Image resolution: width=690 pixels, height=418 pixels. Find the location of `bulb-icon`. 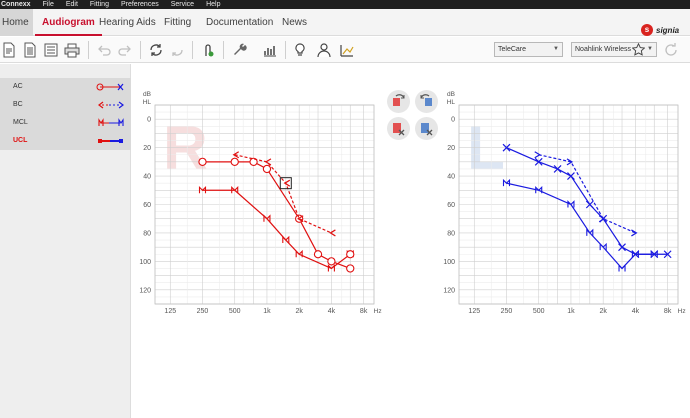

bulb-icon is located at coordinates (300, 50).